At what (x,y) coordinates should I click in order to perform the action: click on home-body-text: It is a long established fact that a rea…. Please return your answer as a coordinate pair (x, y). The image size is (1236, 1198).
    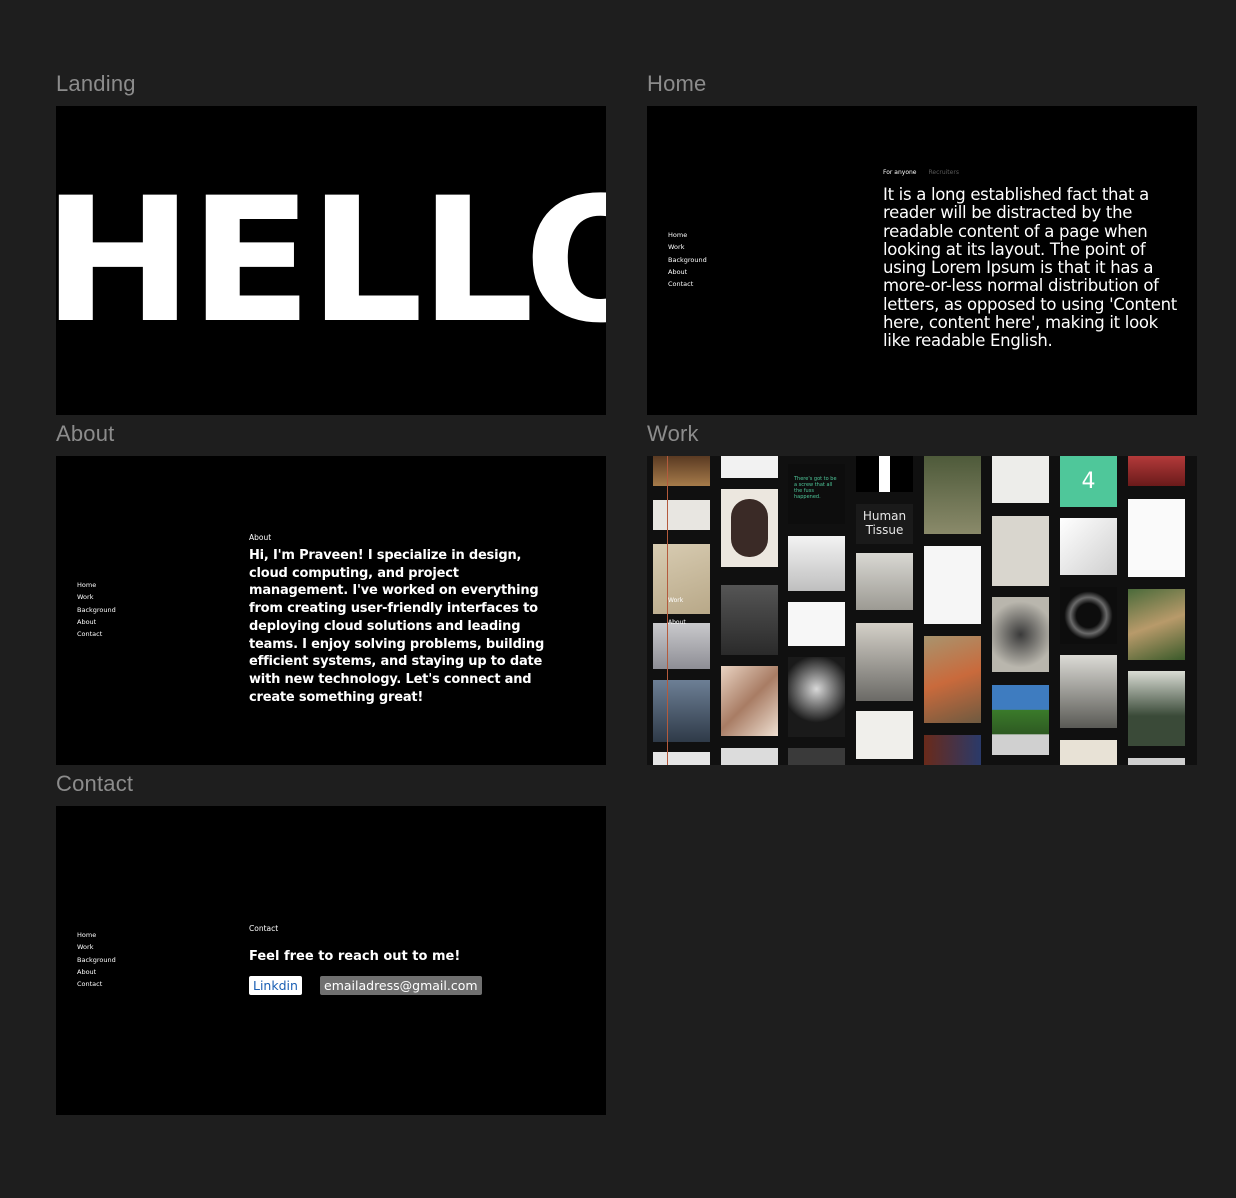
    Looking at the image, I should click on (1030, 268).